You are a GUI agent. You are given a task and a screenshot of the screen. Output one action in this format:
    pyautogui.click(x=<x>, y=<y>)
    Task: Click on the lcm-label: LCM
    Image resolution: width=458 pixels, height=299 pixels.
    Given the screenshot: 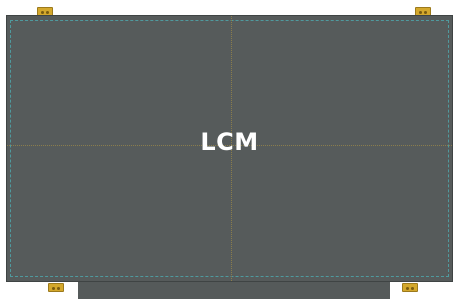 What is the action you would take?
    pyautogui.click(x=229, y=142)
    